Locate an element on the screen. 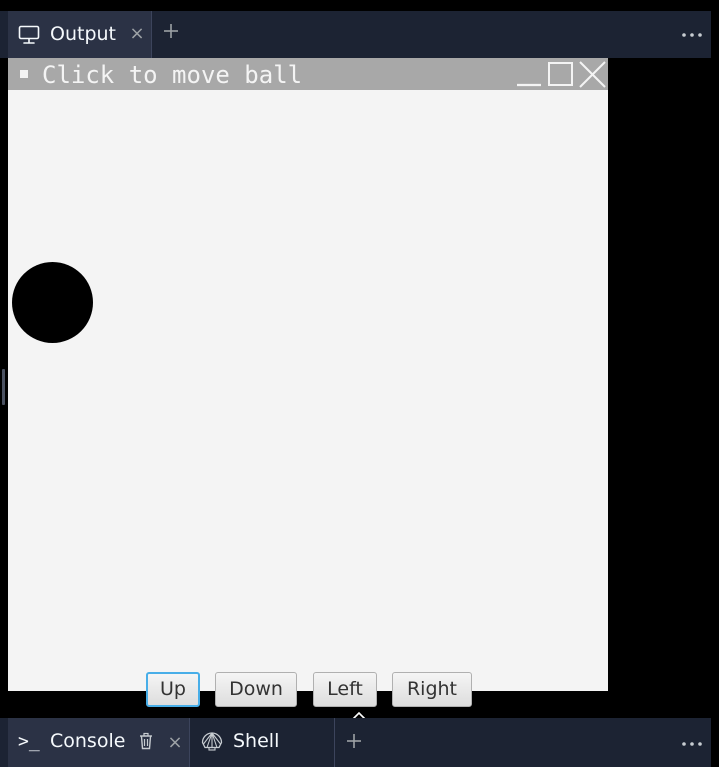 This screenshot has height=767, width=719. terminal-prompt-icon: >_ is located at coordinates (29, 741).